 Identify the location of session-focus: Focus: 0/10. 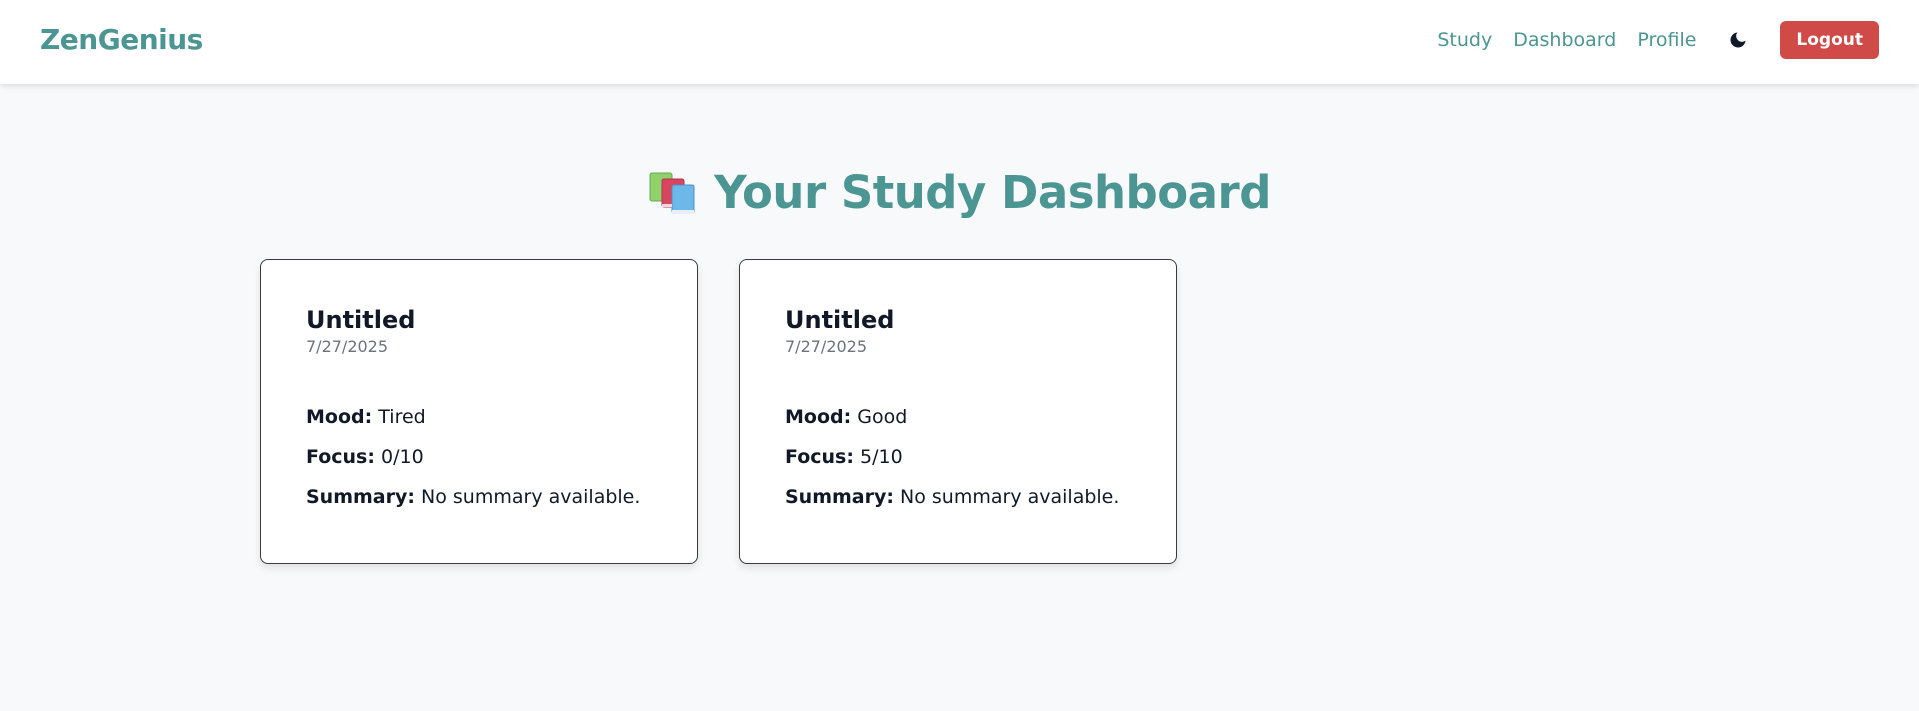
(479, 457).